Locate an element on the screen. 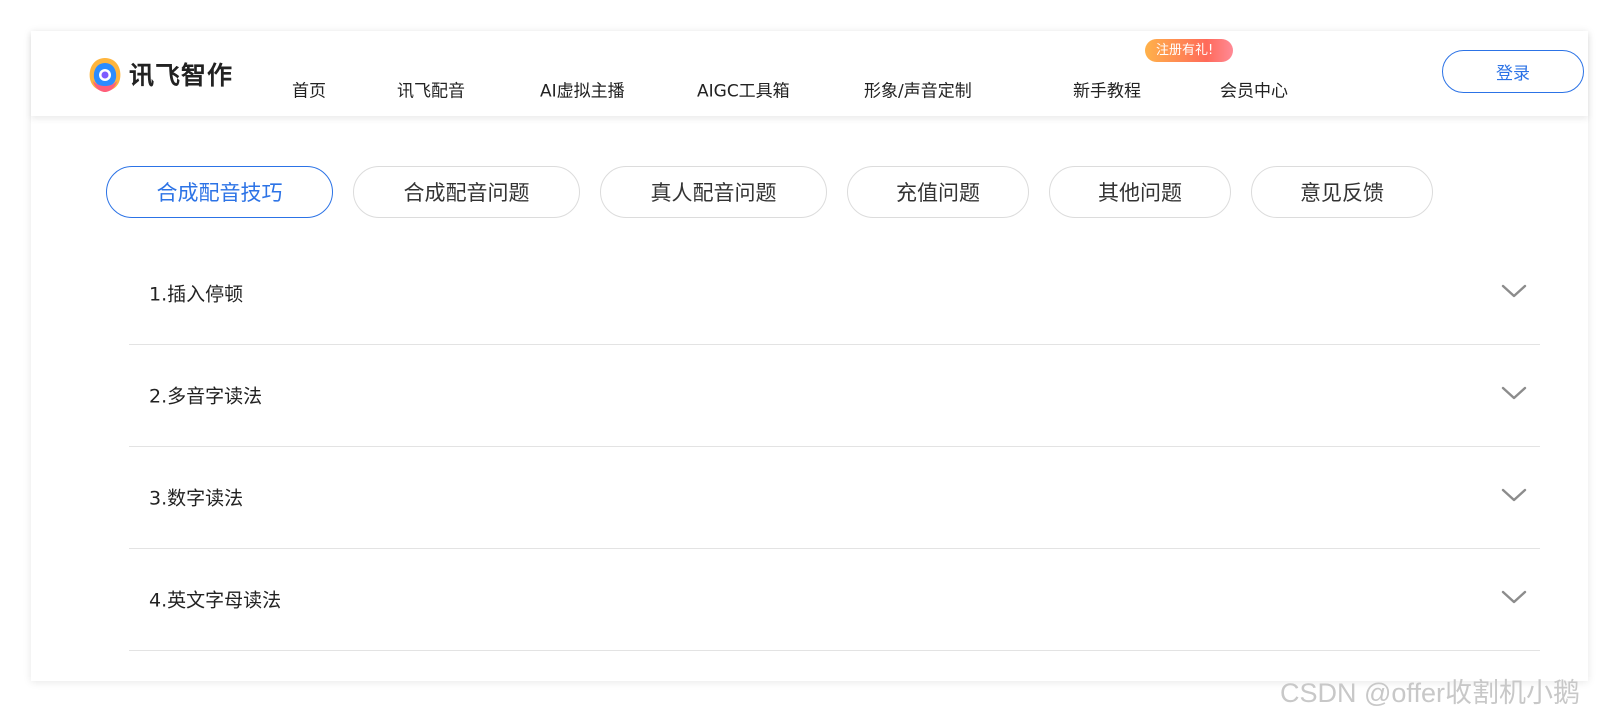 Image resolution: width=1620 pixels, height=713 pixels. login-button: 登录 is located at coordinates (1513, 71).